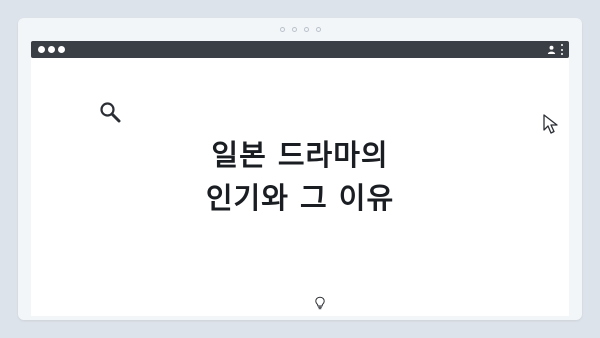 The width and height of the screenshot is (600, 338). I want to click on cursor-icon, so click(550, 124).